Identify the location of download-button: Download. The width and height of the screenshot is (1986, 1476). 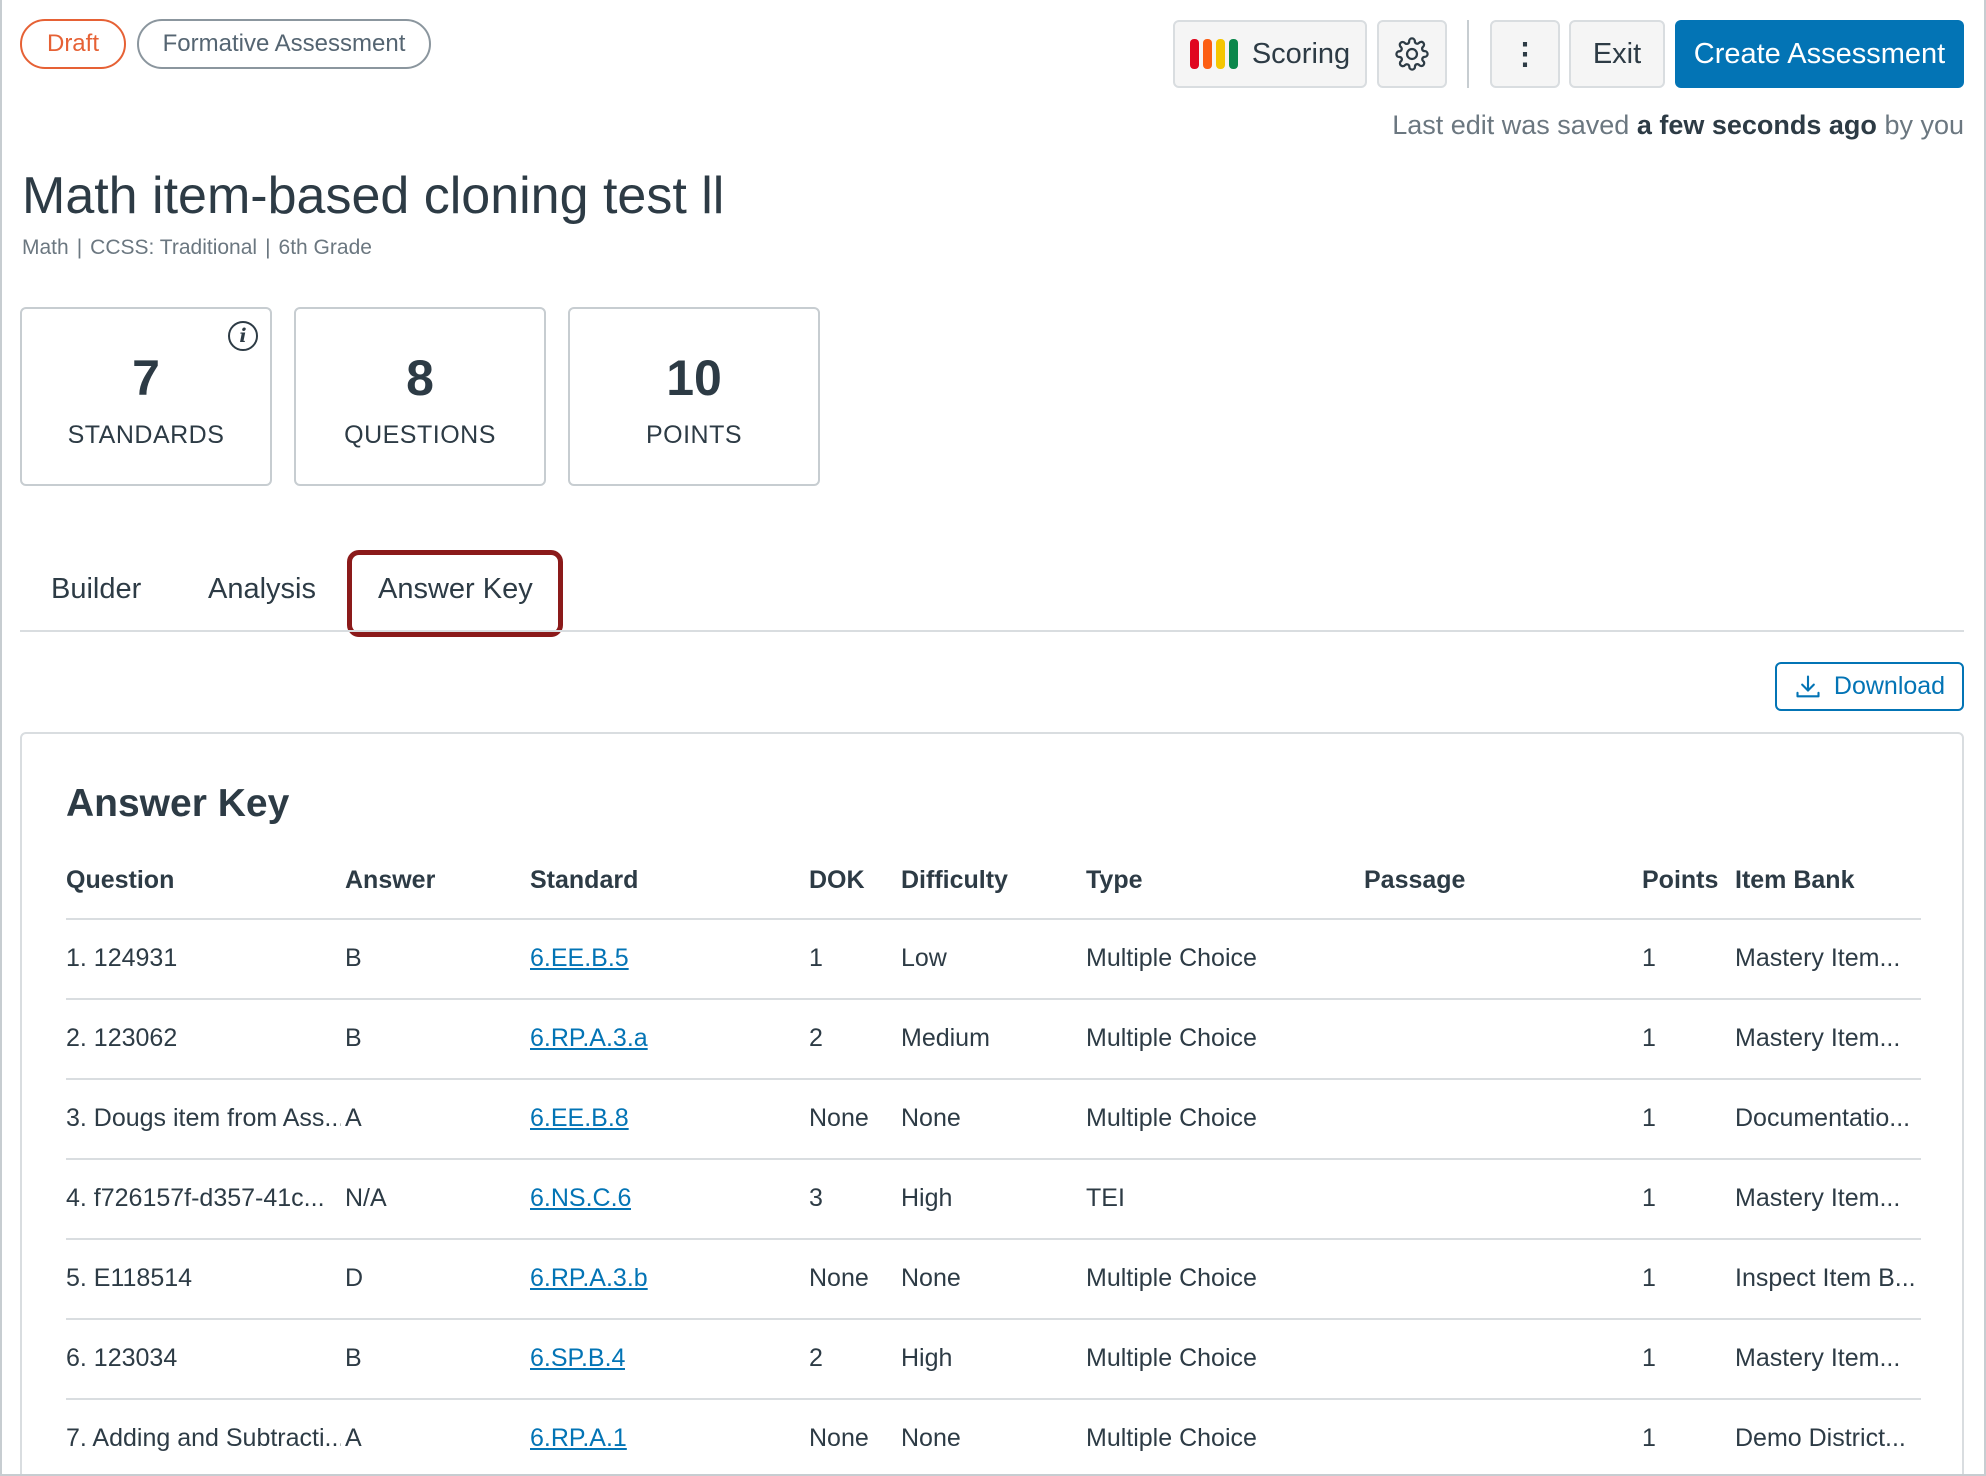
(1869, 686).